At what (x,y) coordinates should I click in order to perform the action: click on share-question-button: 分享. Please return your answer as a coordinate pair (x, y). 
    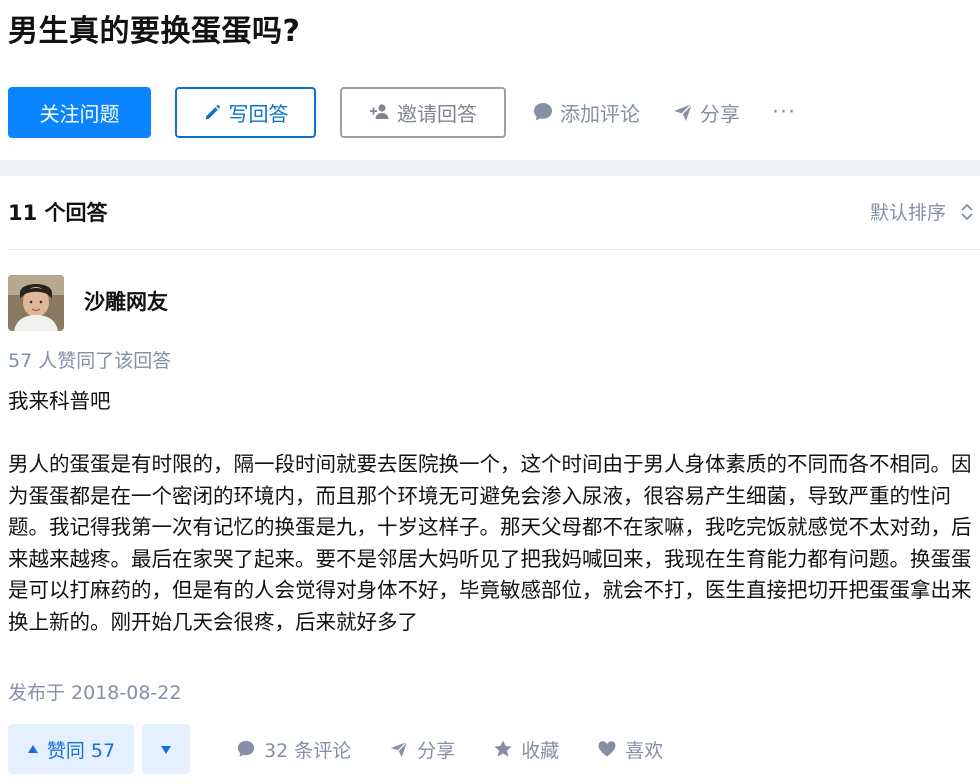
    Looking at the image, I should click on (706, 112).